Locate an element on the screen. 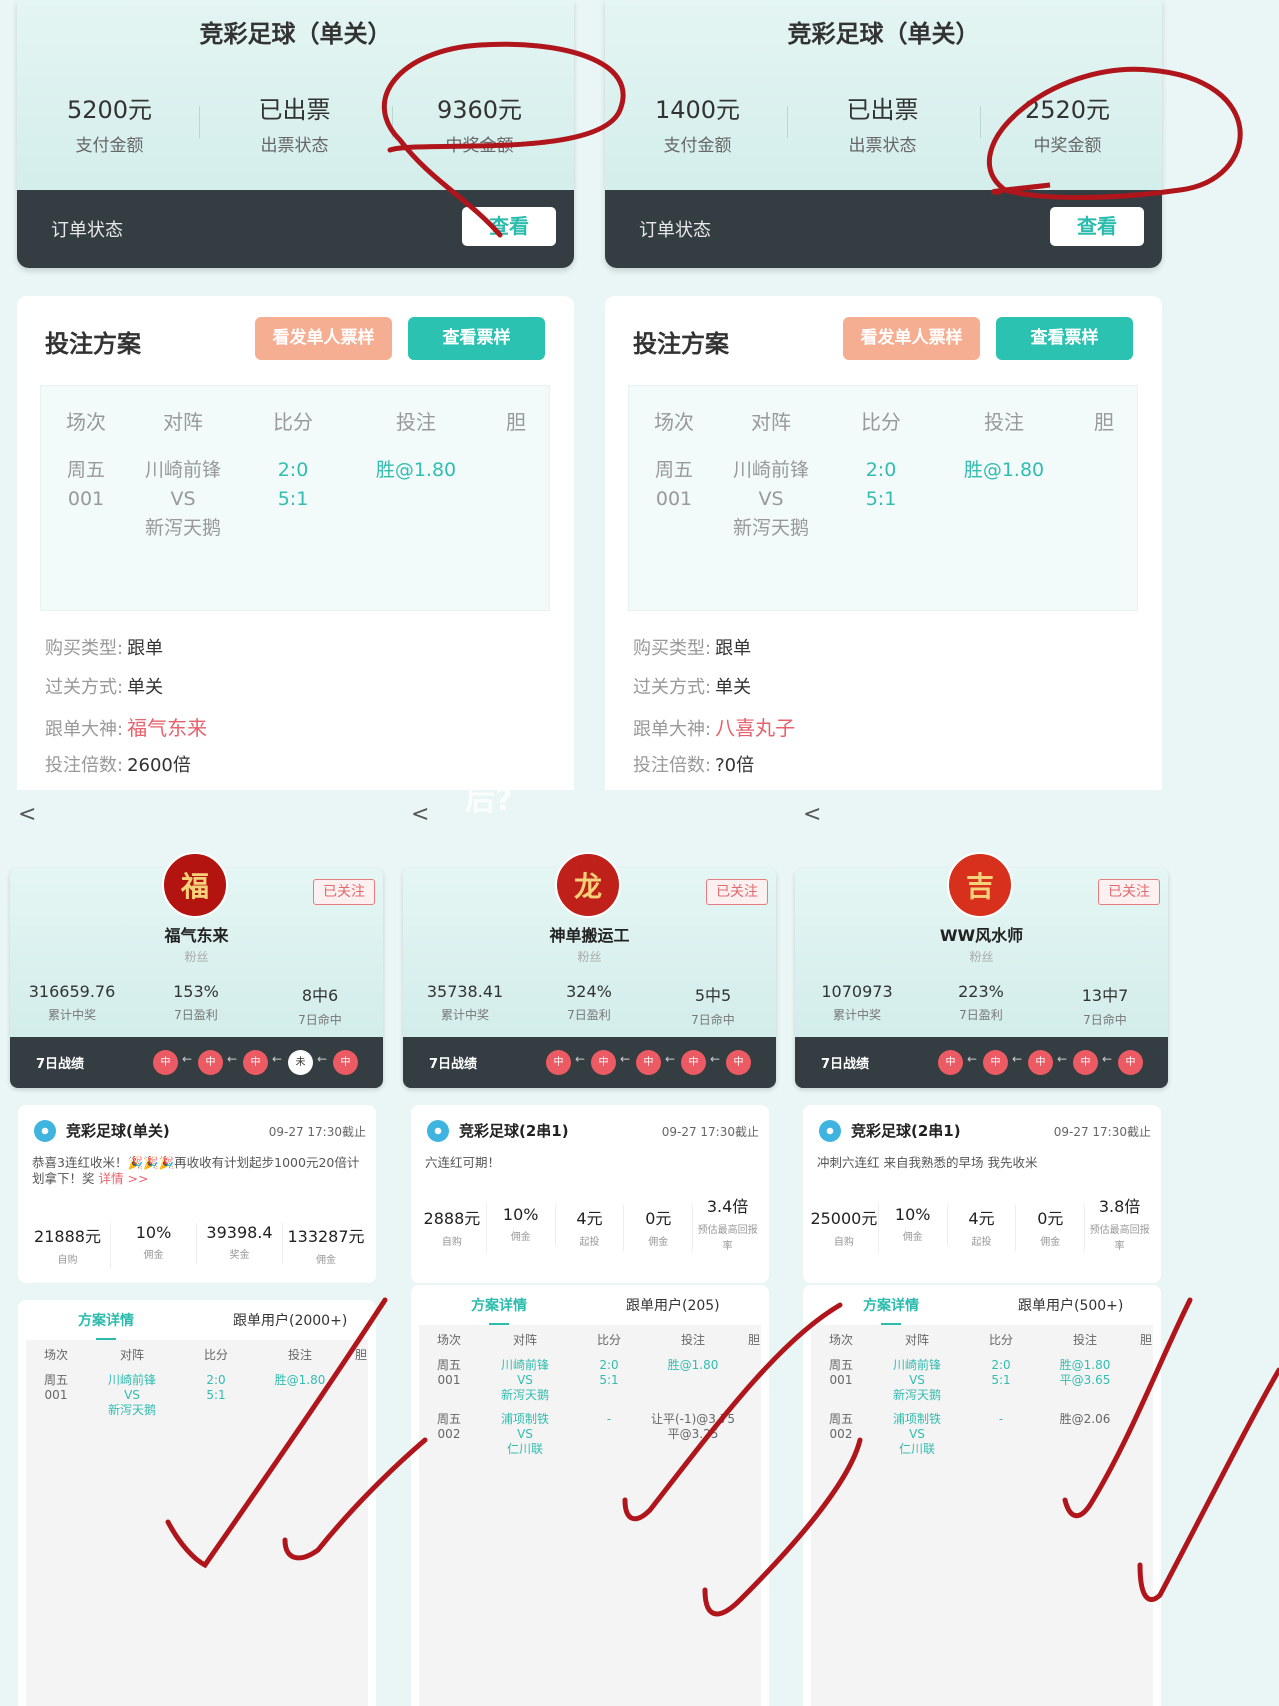 The width and height of the screenshot is (1279, 1706). metric-label: 自购 is located at coordinates (451, 1242).